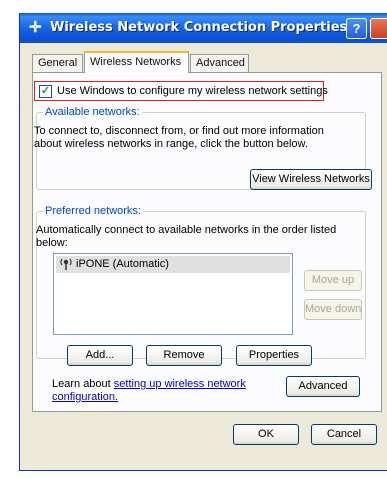  I want to click on move-up-button: Move up, so click(333, 280).